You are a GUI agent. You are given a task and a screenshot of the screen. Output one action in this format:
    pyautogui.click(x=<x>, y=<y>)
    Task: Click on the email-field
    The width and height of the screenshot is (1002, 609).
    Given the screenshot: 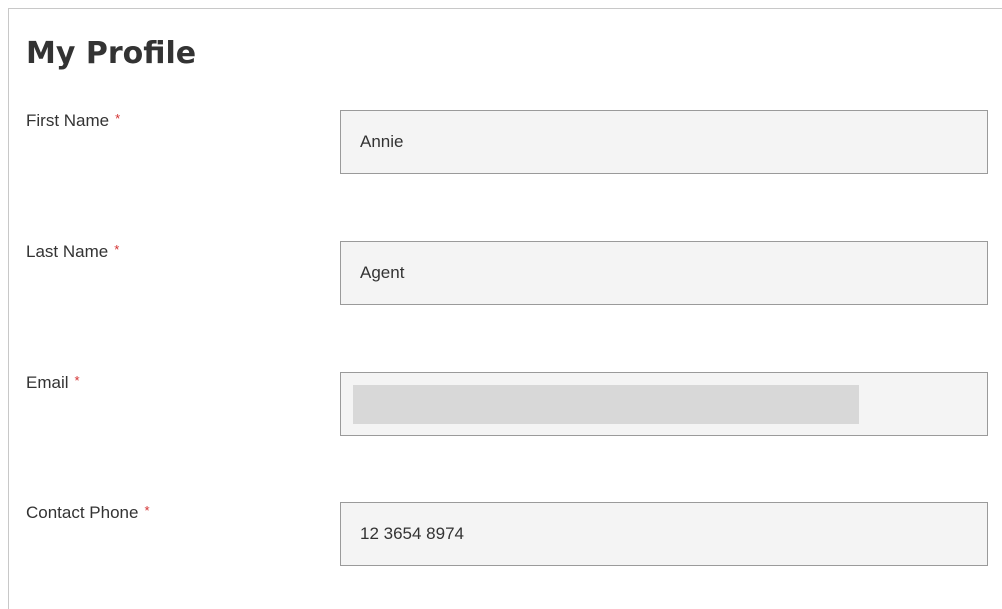 What is the action you would take?
    pyautogui.click(x=664, y=404)
    